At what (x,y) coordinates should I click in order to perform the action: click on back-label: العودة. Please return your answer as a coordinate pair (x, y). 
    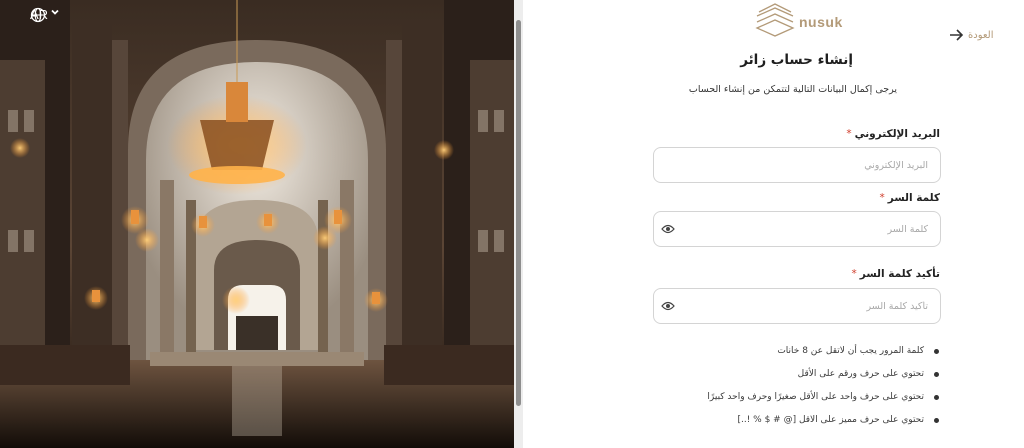
    Looking at the image, I should click on (981, 35).